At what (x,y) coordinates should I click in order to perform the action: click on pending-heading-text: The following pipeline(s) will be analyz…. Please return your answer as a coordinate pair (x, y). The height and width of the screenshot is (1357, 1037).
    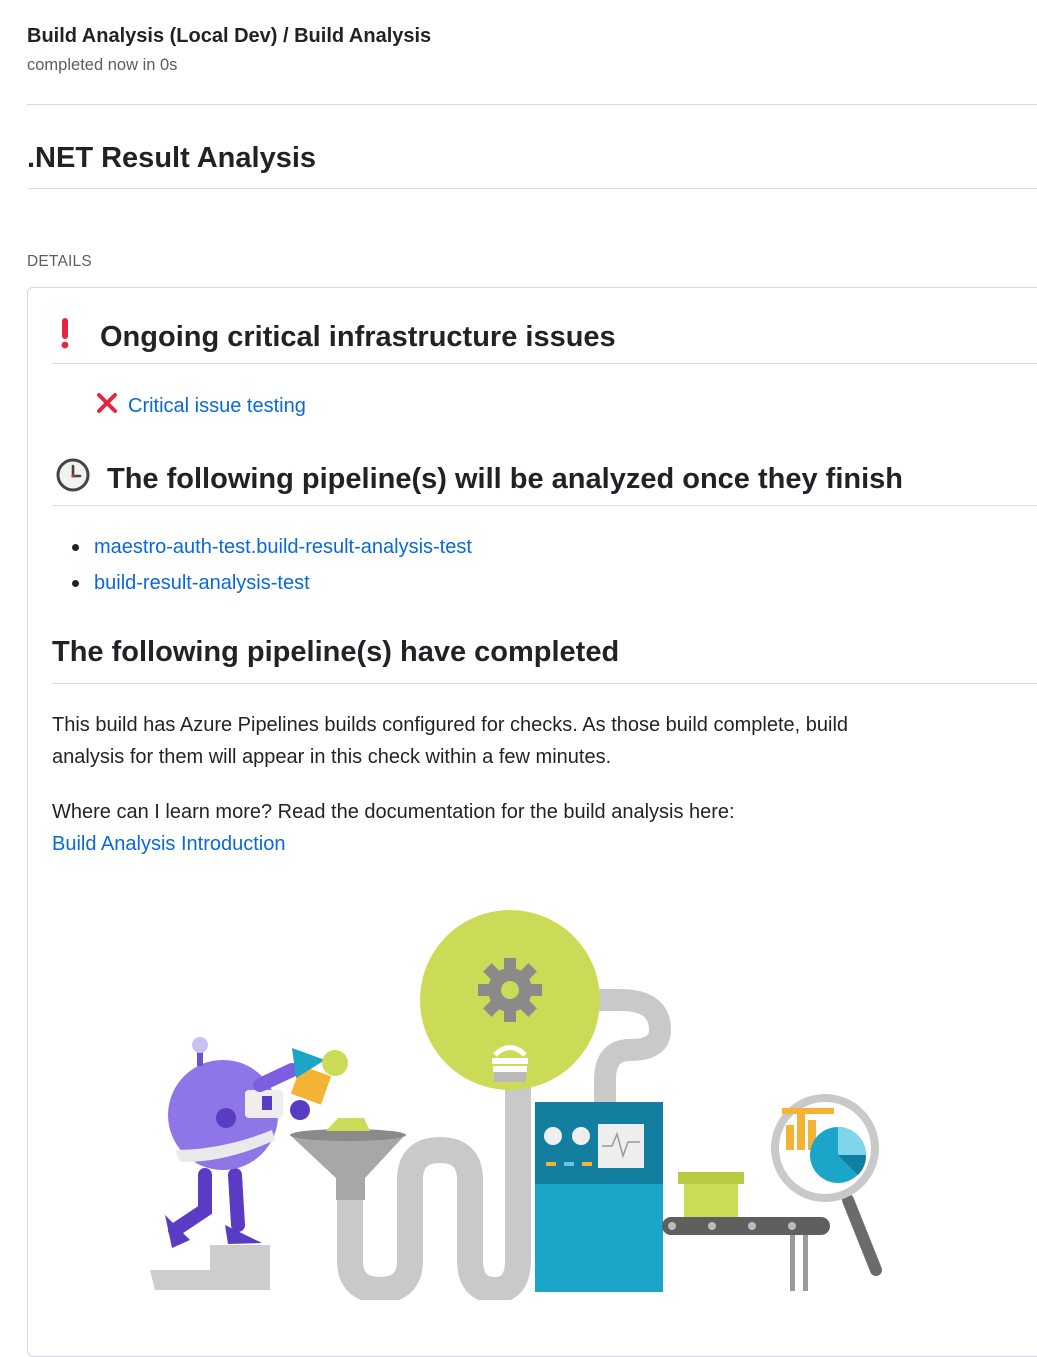
    Looking at the image, I should click on (505, 478).